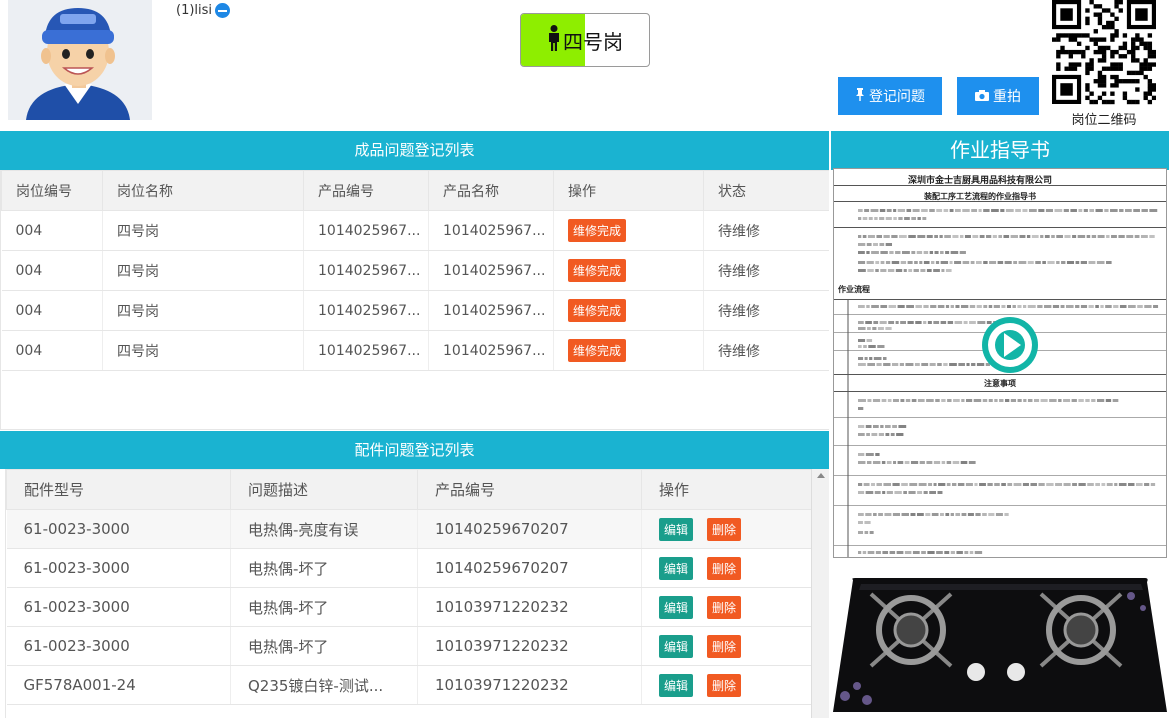 The image size is (1169, 718). What do you see at coordinates (223, 10) in the screenshot?
I see `minus-circle-icon` at bounding box center [223, 10].